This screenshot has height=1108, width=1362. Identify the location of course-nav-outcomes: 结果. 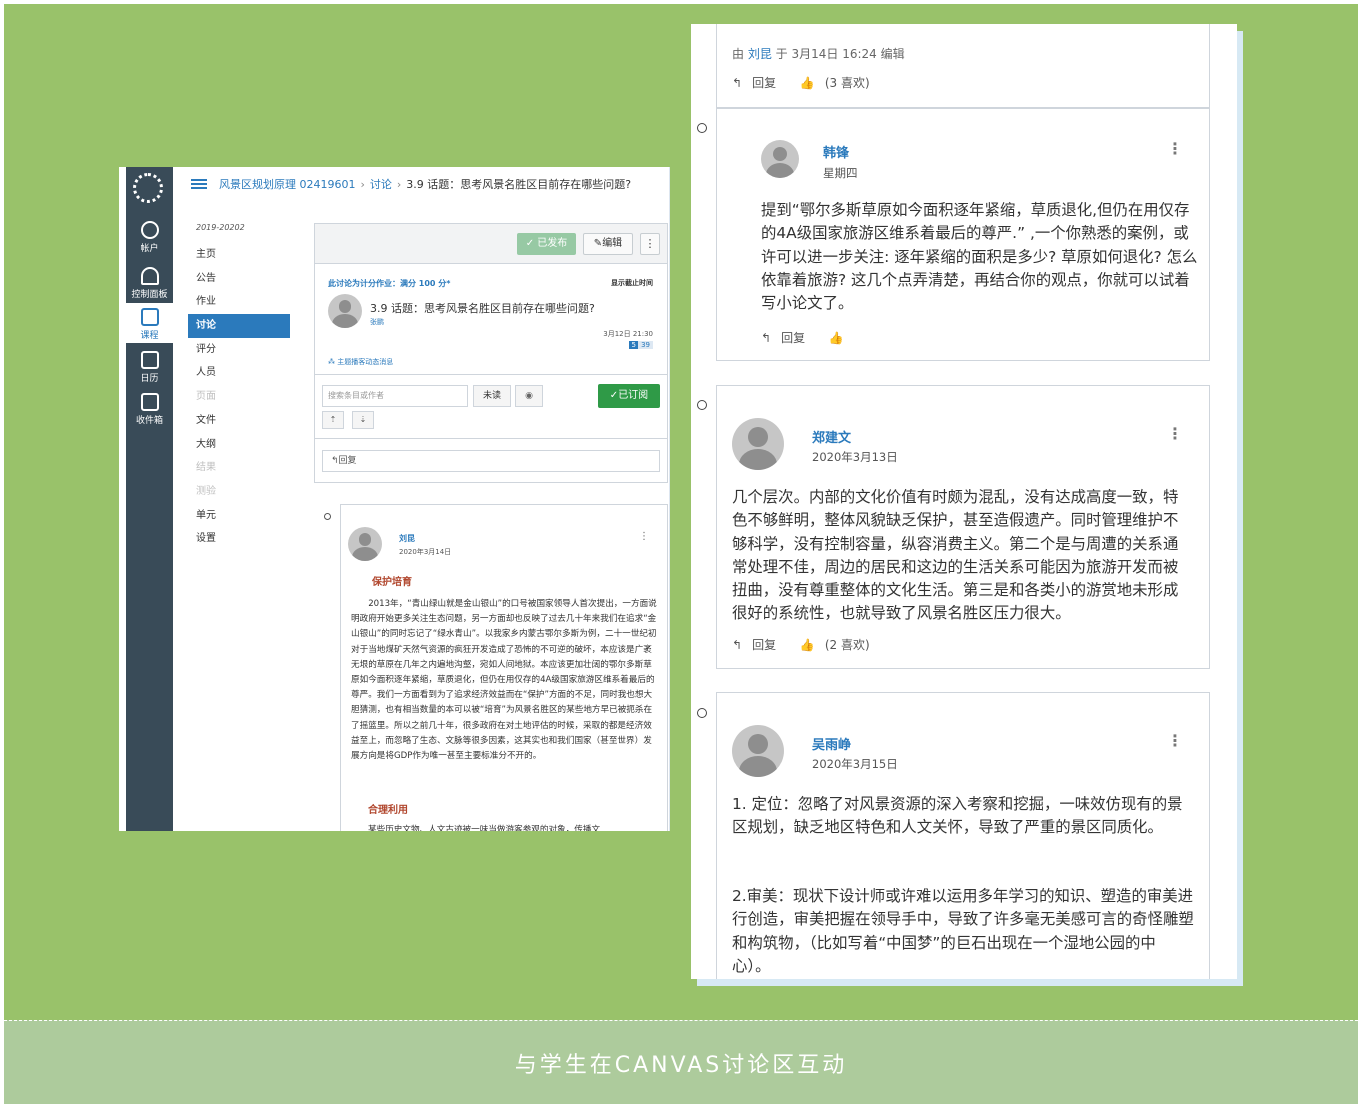
(239, 468).